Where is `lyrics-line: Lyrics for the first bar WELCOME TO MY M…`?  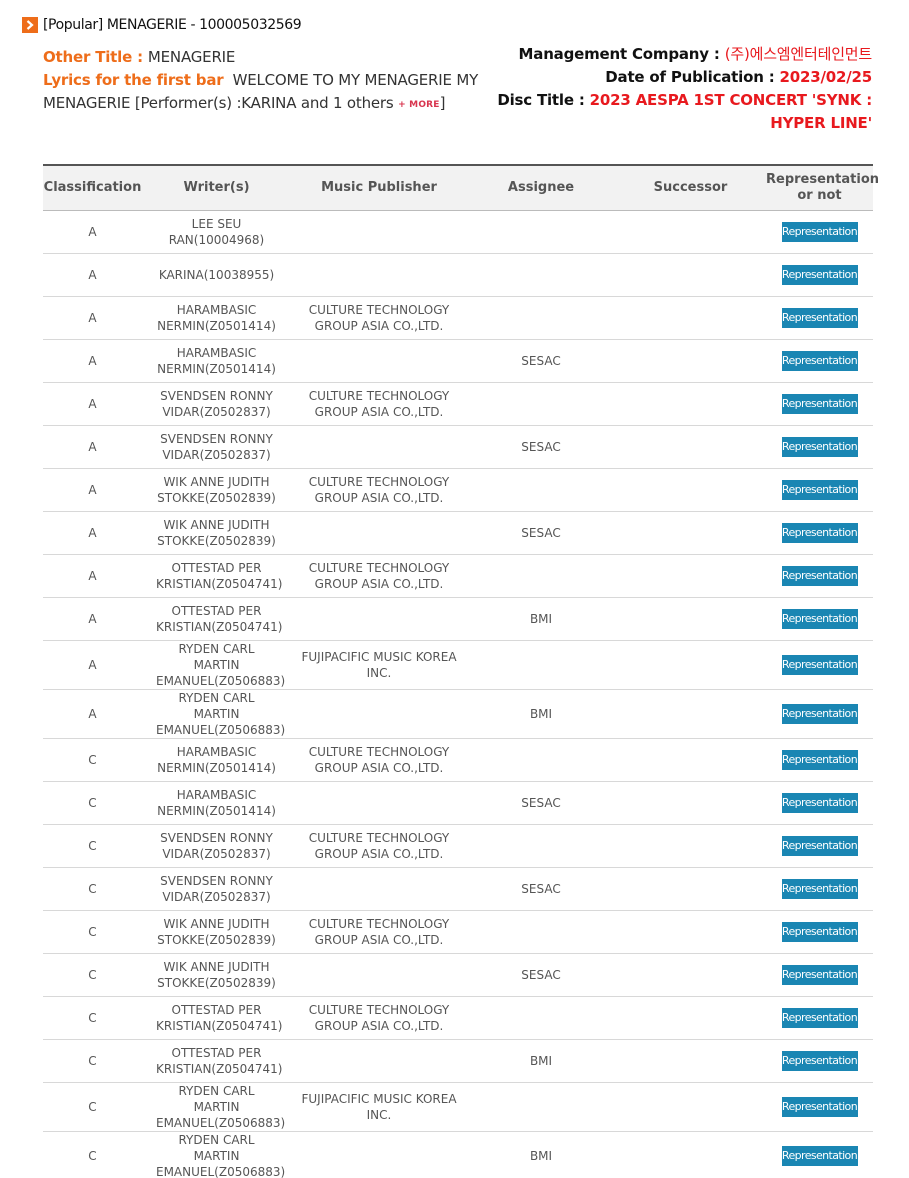 lyrics-line: Lyrics for the first bar WELCOME TO MY M… is located at coordinates (263, 93).